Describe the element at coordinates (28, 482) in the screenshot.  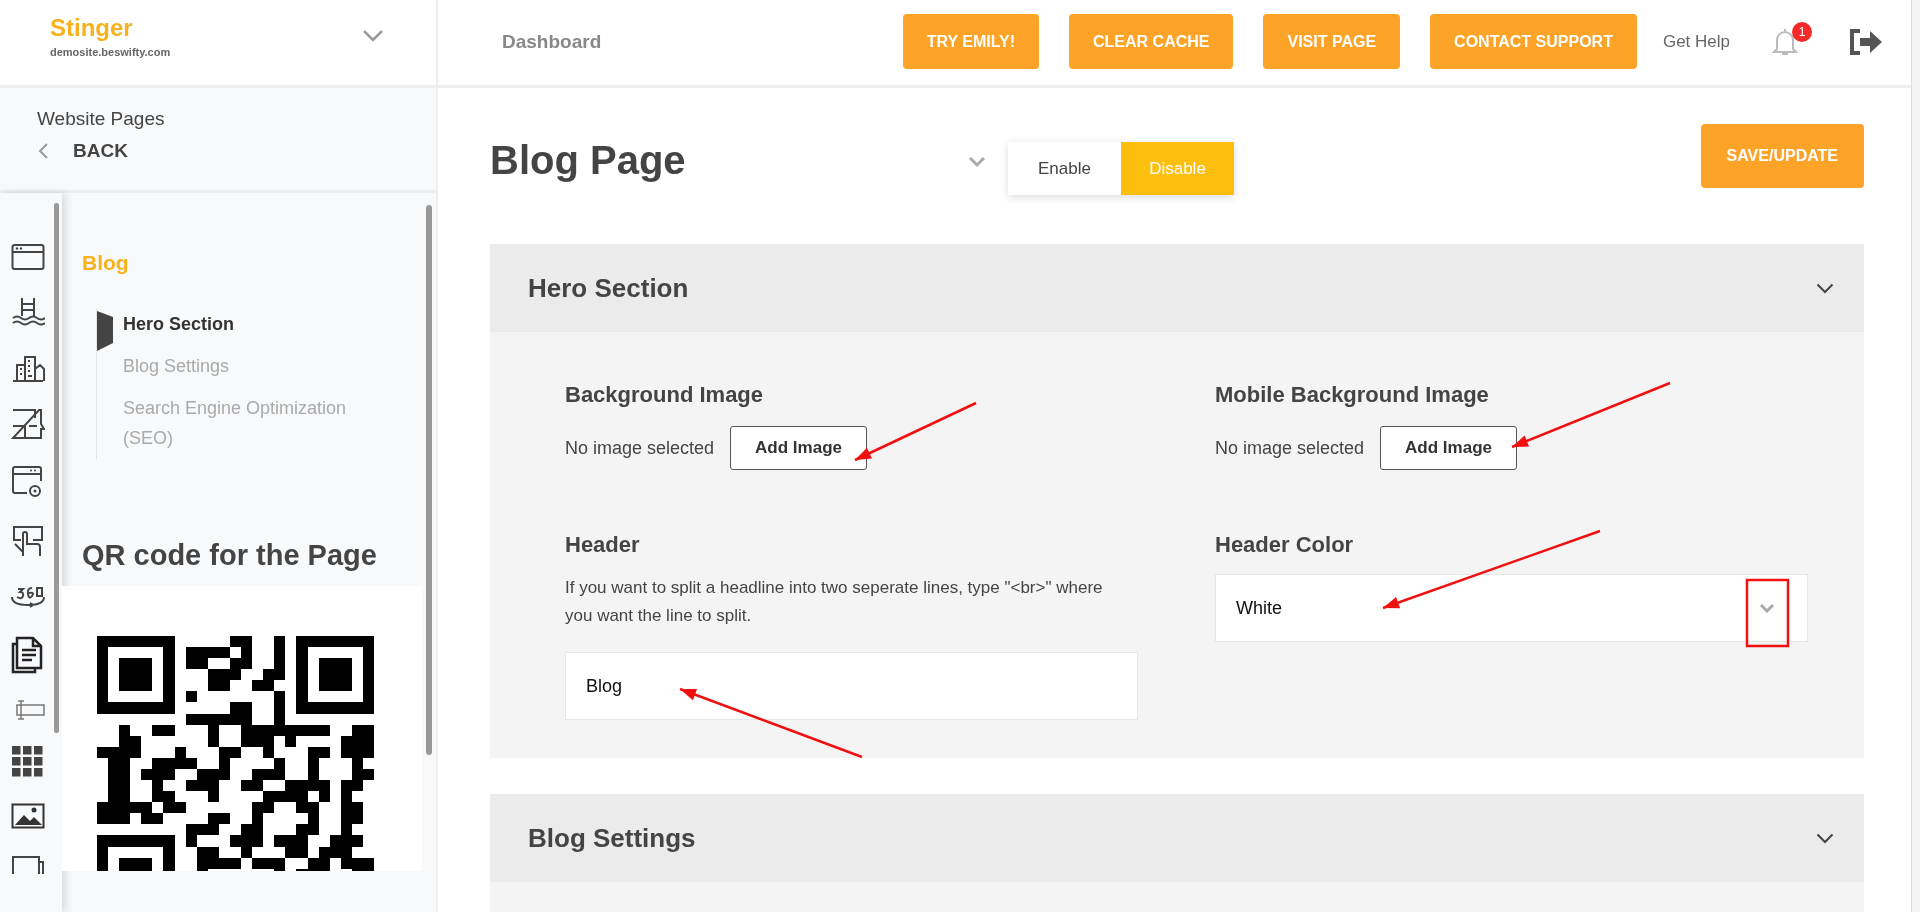
I see `browser-gear-icon` at that location.